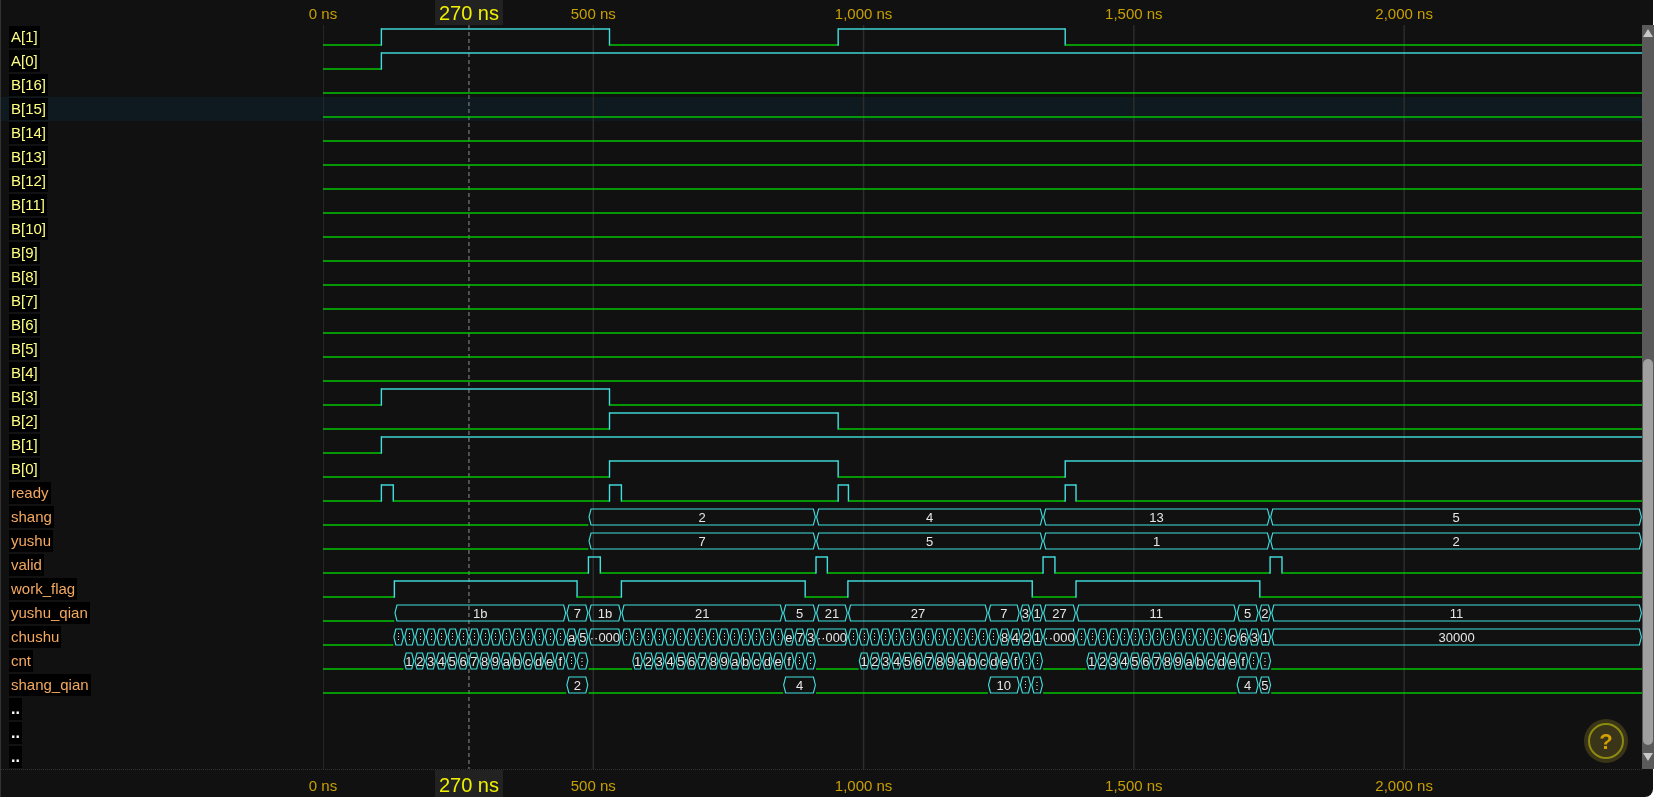  What do you see at coordinates (50, 685) in the screenshot?
I see `signal-name: shang_qian` at bounding box center [50, 685].